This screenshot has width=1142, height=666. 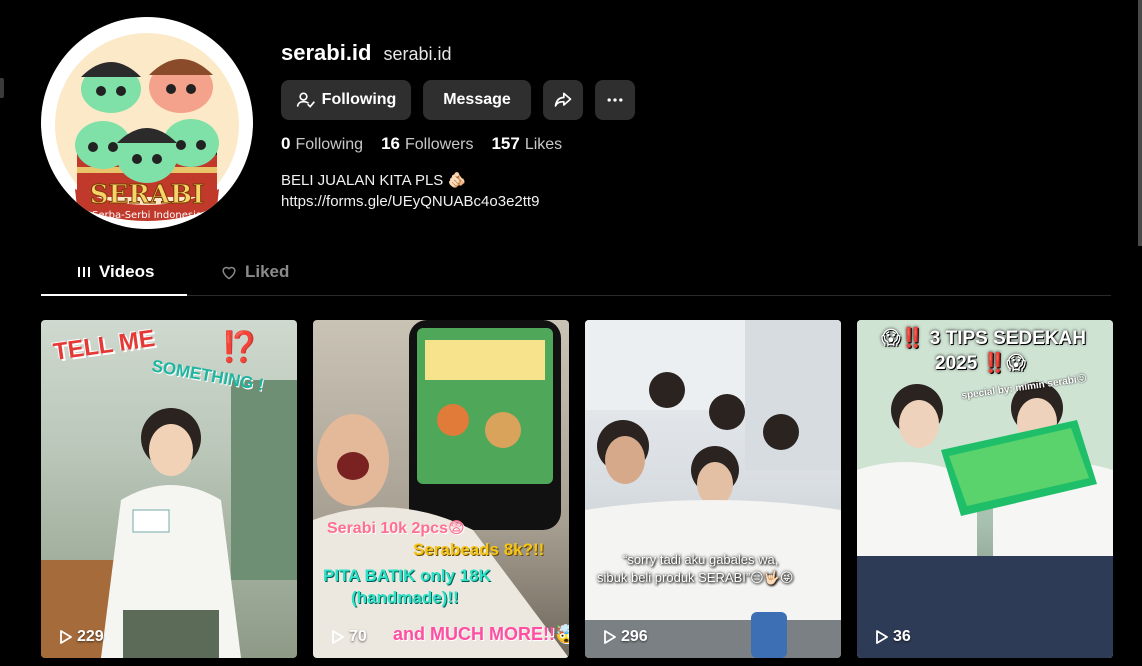 What do you see at coordinates (407, 575) in the screenshot?
I see `overlay-text: PITA BATIK only 18K` at bounding box center [407, 575].